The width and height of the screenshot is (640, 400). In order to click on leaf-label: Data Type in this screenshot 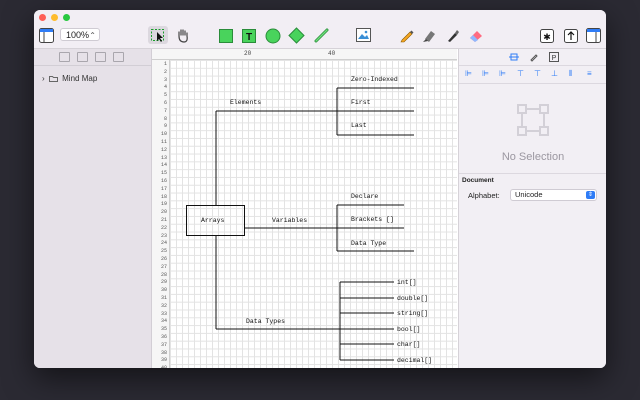, I will do `click(368, 243)`.